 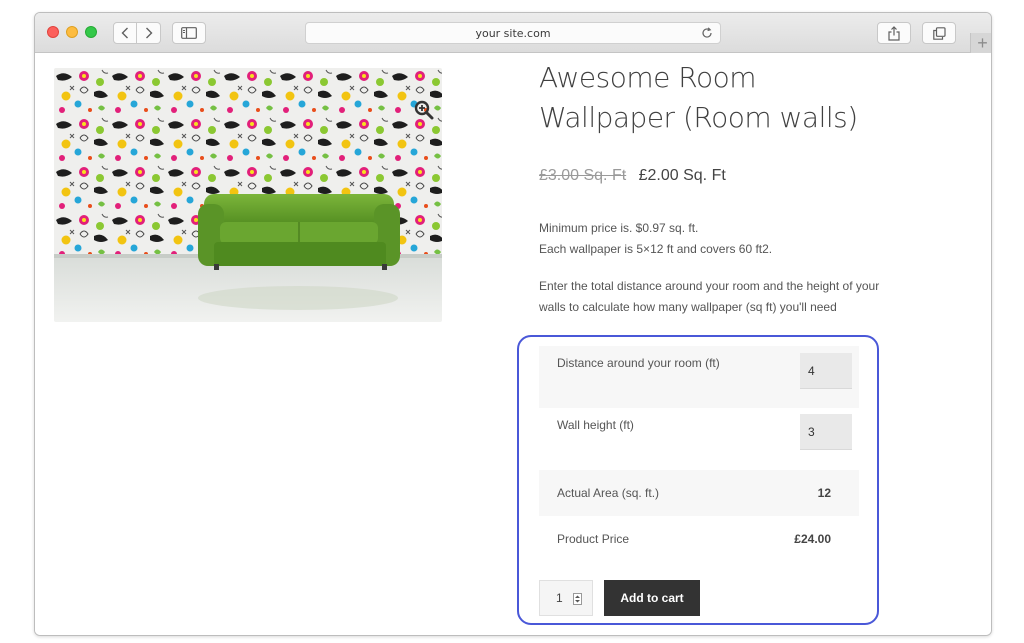 I want to click on chevron-right-icon, so click(x=148, y=33).